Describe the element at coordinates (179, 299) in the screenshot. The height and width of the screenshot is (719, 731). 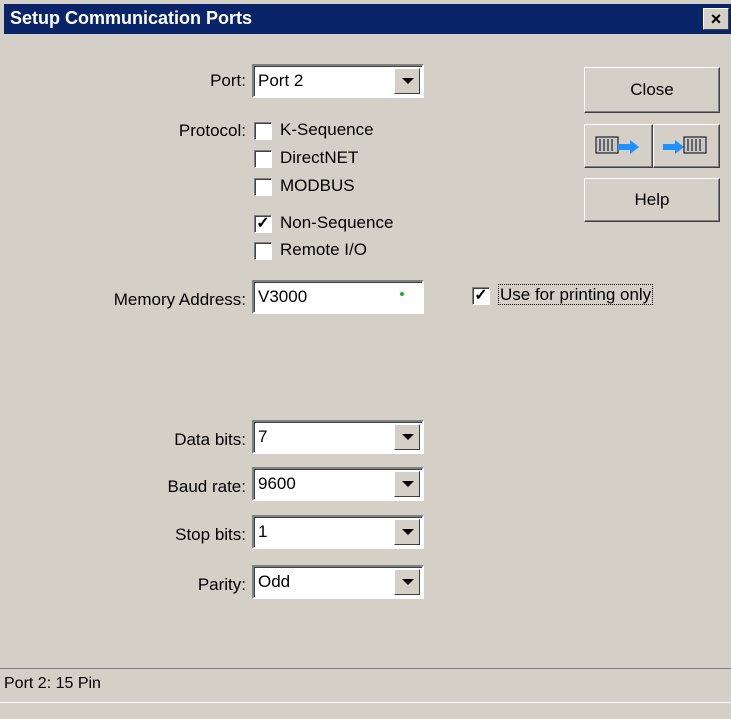
I see `memory-address-label: Memory Address:` at that location.